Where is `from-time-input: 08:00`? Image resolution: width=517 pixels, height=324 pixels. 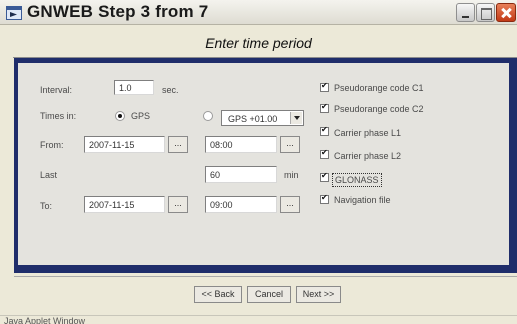
from-time-input: 08:00 is located at coordinates (241, 144).